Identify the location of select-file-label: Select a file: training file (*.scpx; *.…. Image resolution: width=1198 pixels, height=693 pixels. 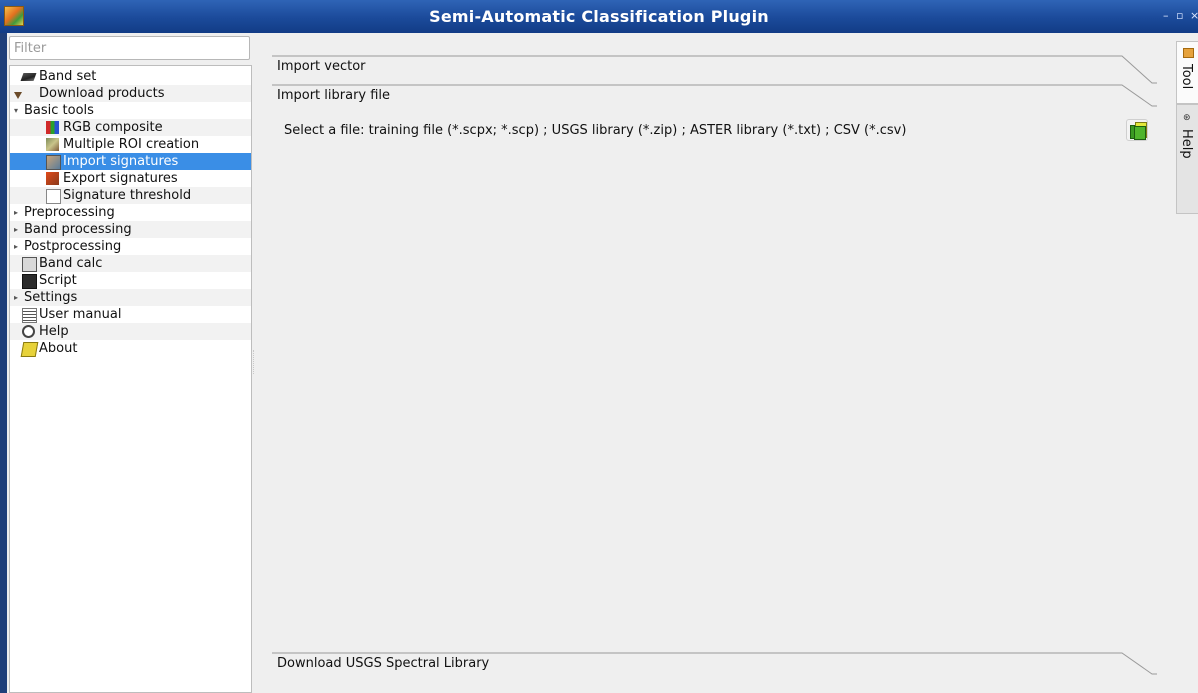
(595, 130).